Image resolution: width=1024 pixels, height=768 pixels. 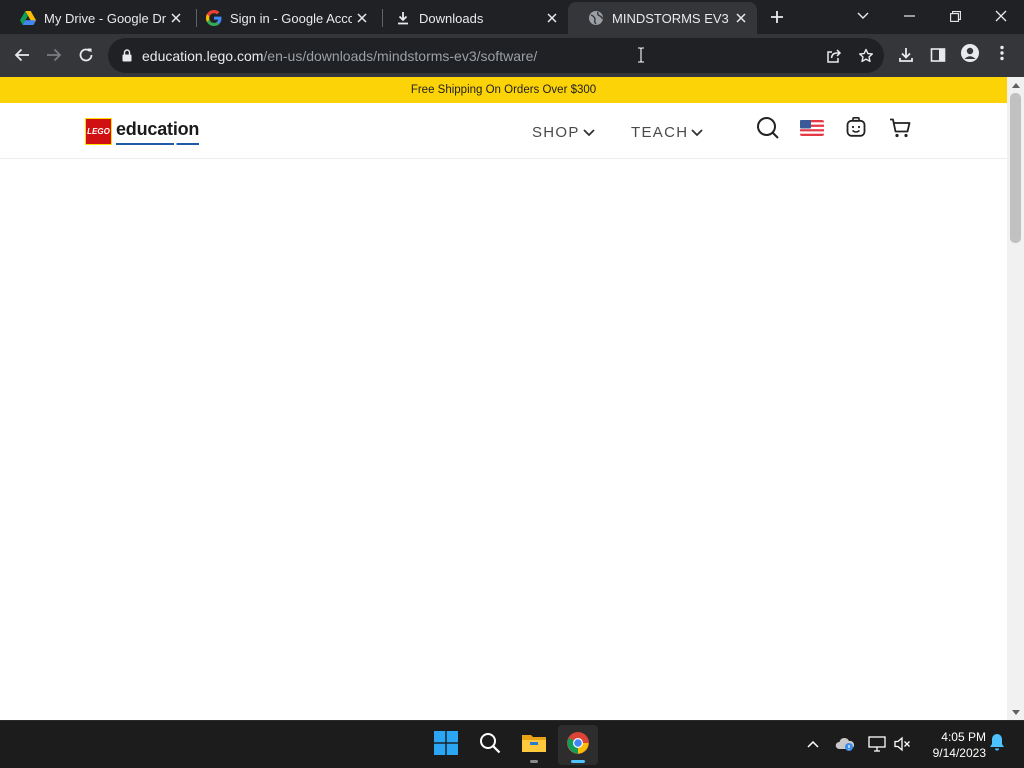 I want to click on download-icon, so click(x=403, y=18).